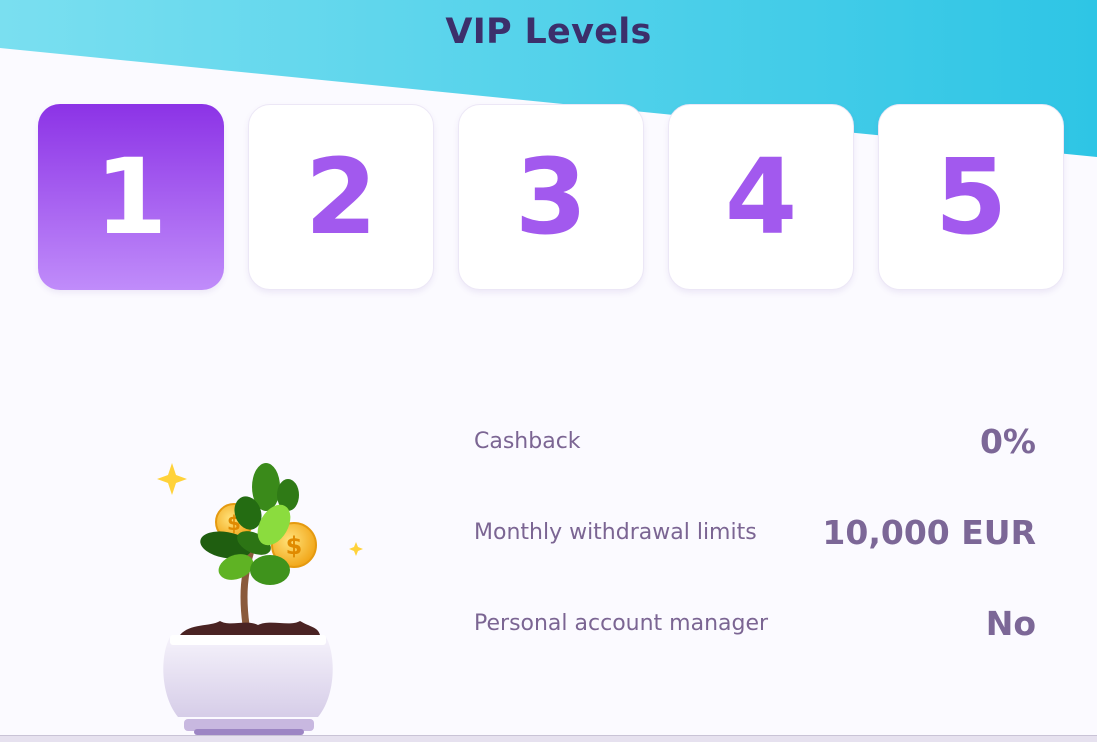  I want to click on benefit-label: Personal account manager, so click(621, 623).